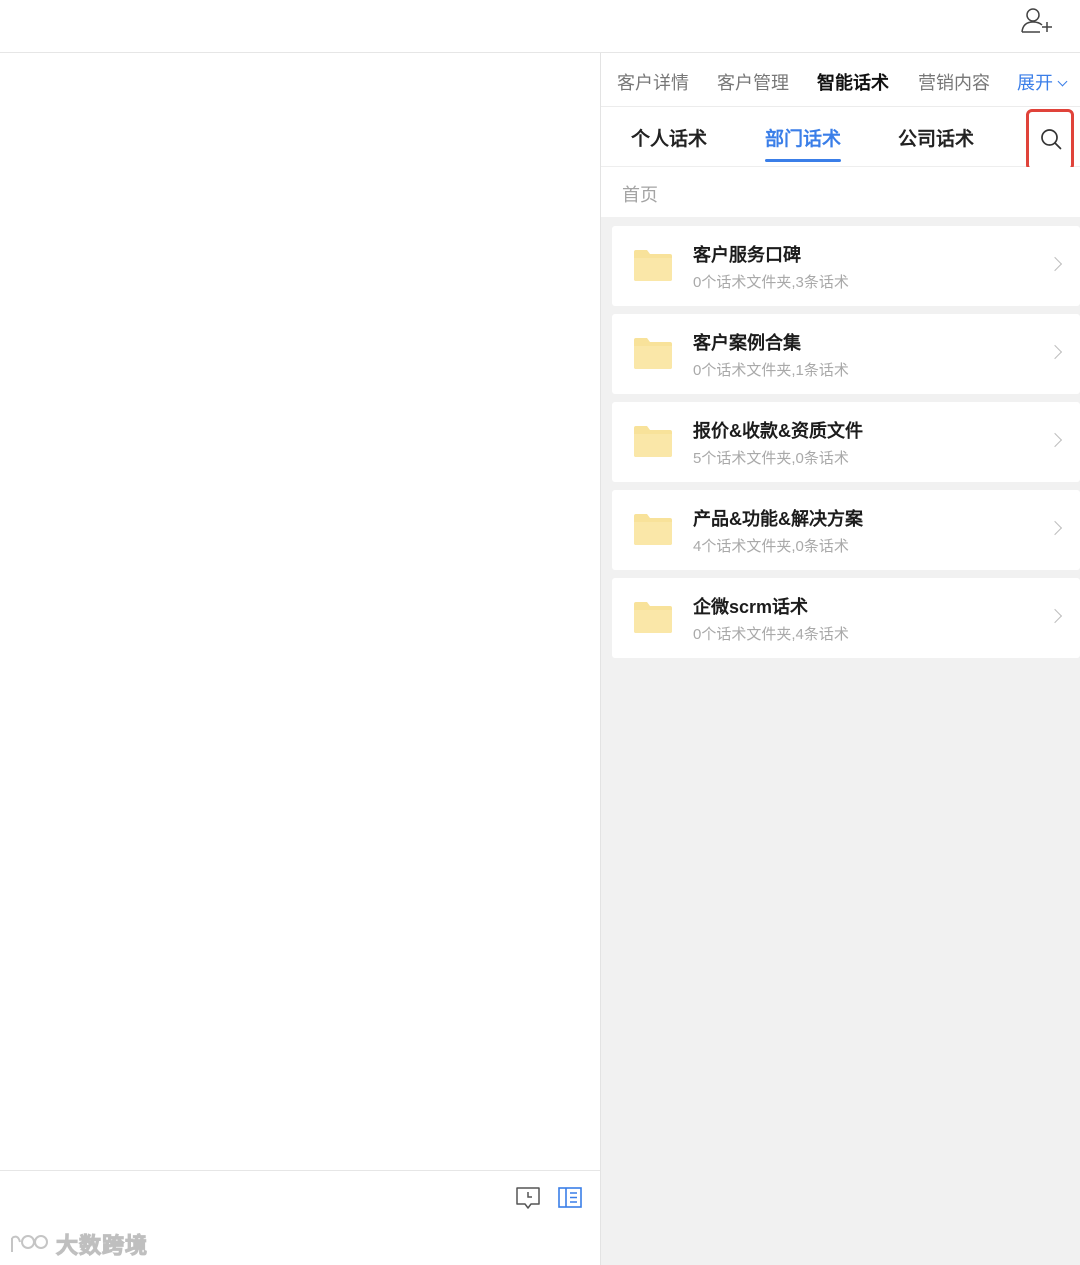 Image resolution: width=1080 pixels, height=1265 pixels. I want to click on folder-meta: 5个话术文件夹,0条话术, so click(771, 458).